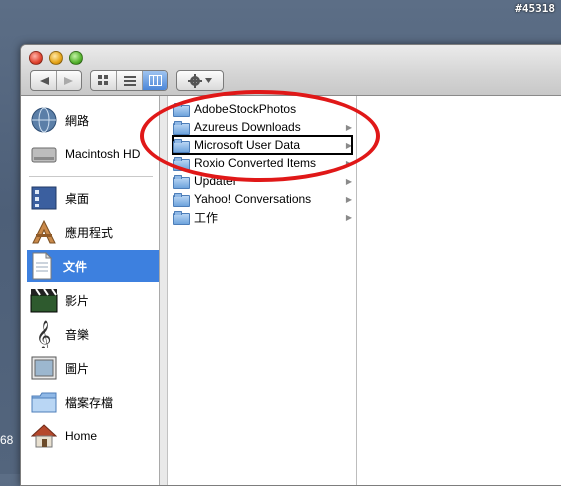 The height and width of the screenshot is (486, 561). Describe the element at coordinates (89, 402) in the screenshot. I see `sidebar-item-label: 檔案存檔` at that location.